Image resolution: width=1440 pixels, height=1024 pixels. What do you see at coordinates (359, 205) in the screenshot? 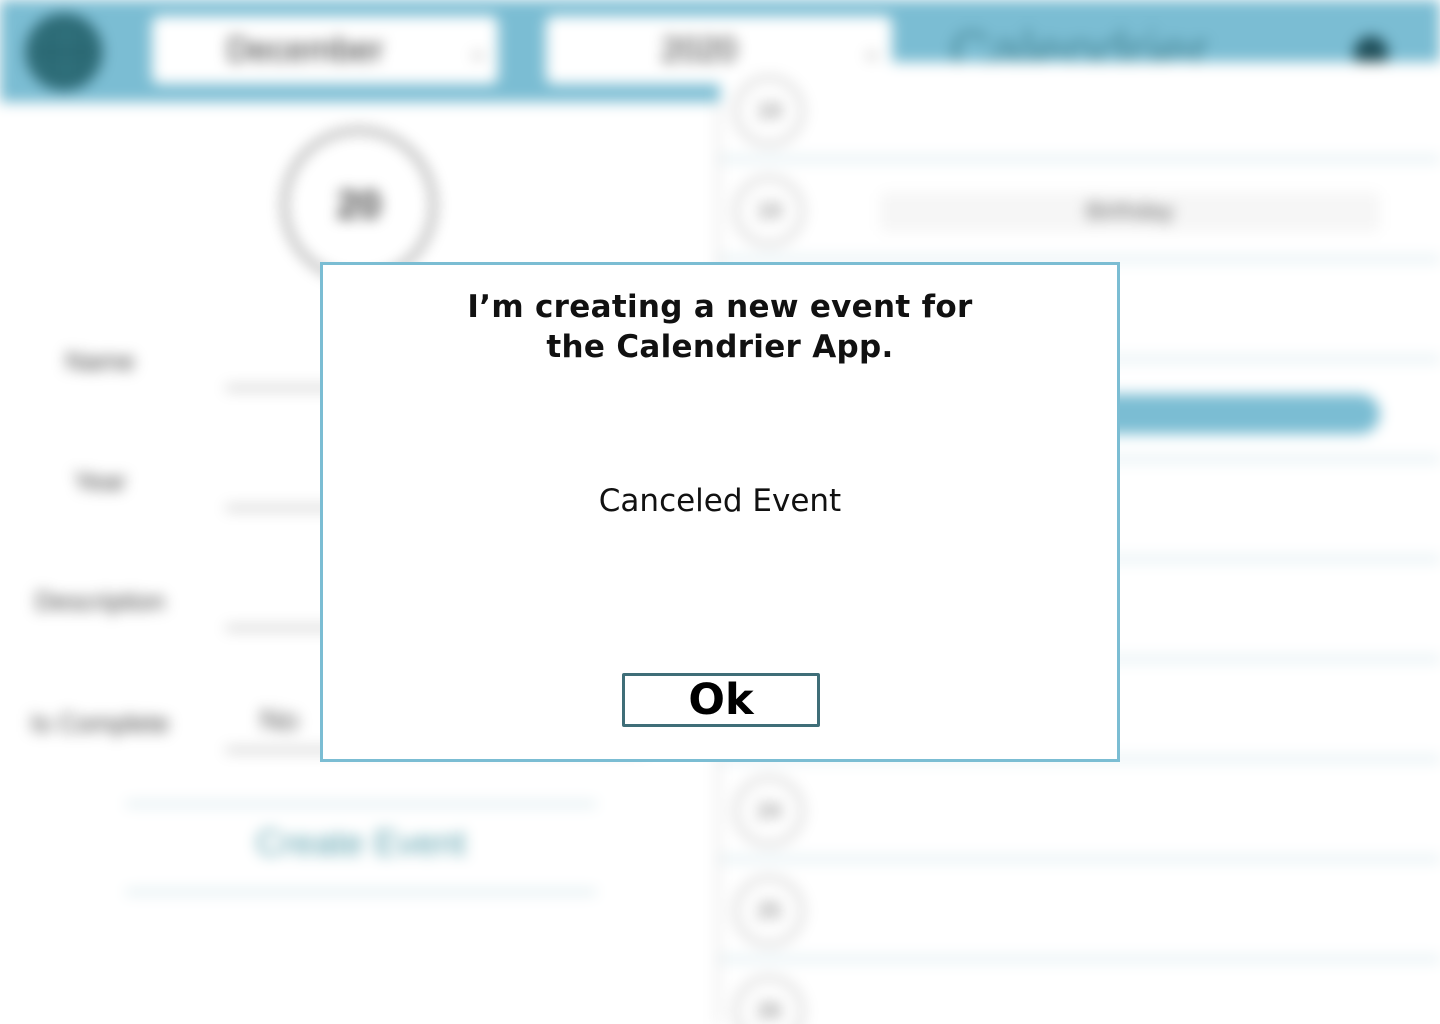
I see `selected-day-circle: 20` at bounding box center [359, 205].